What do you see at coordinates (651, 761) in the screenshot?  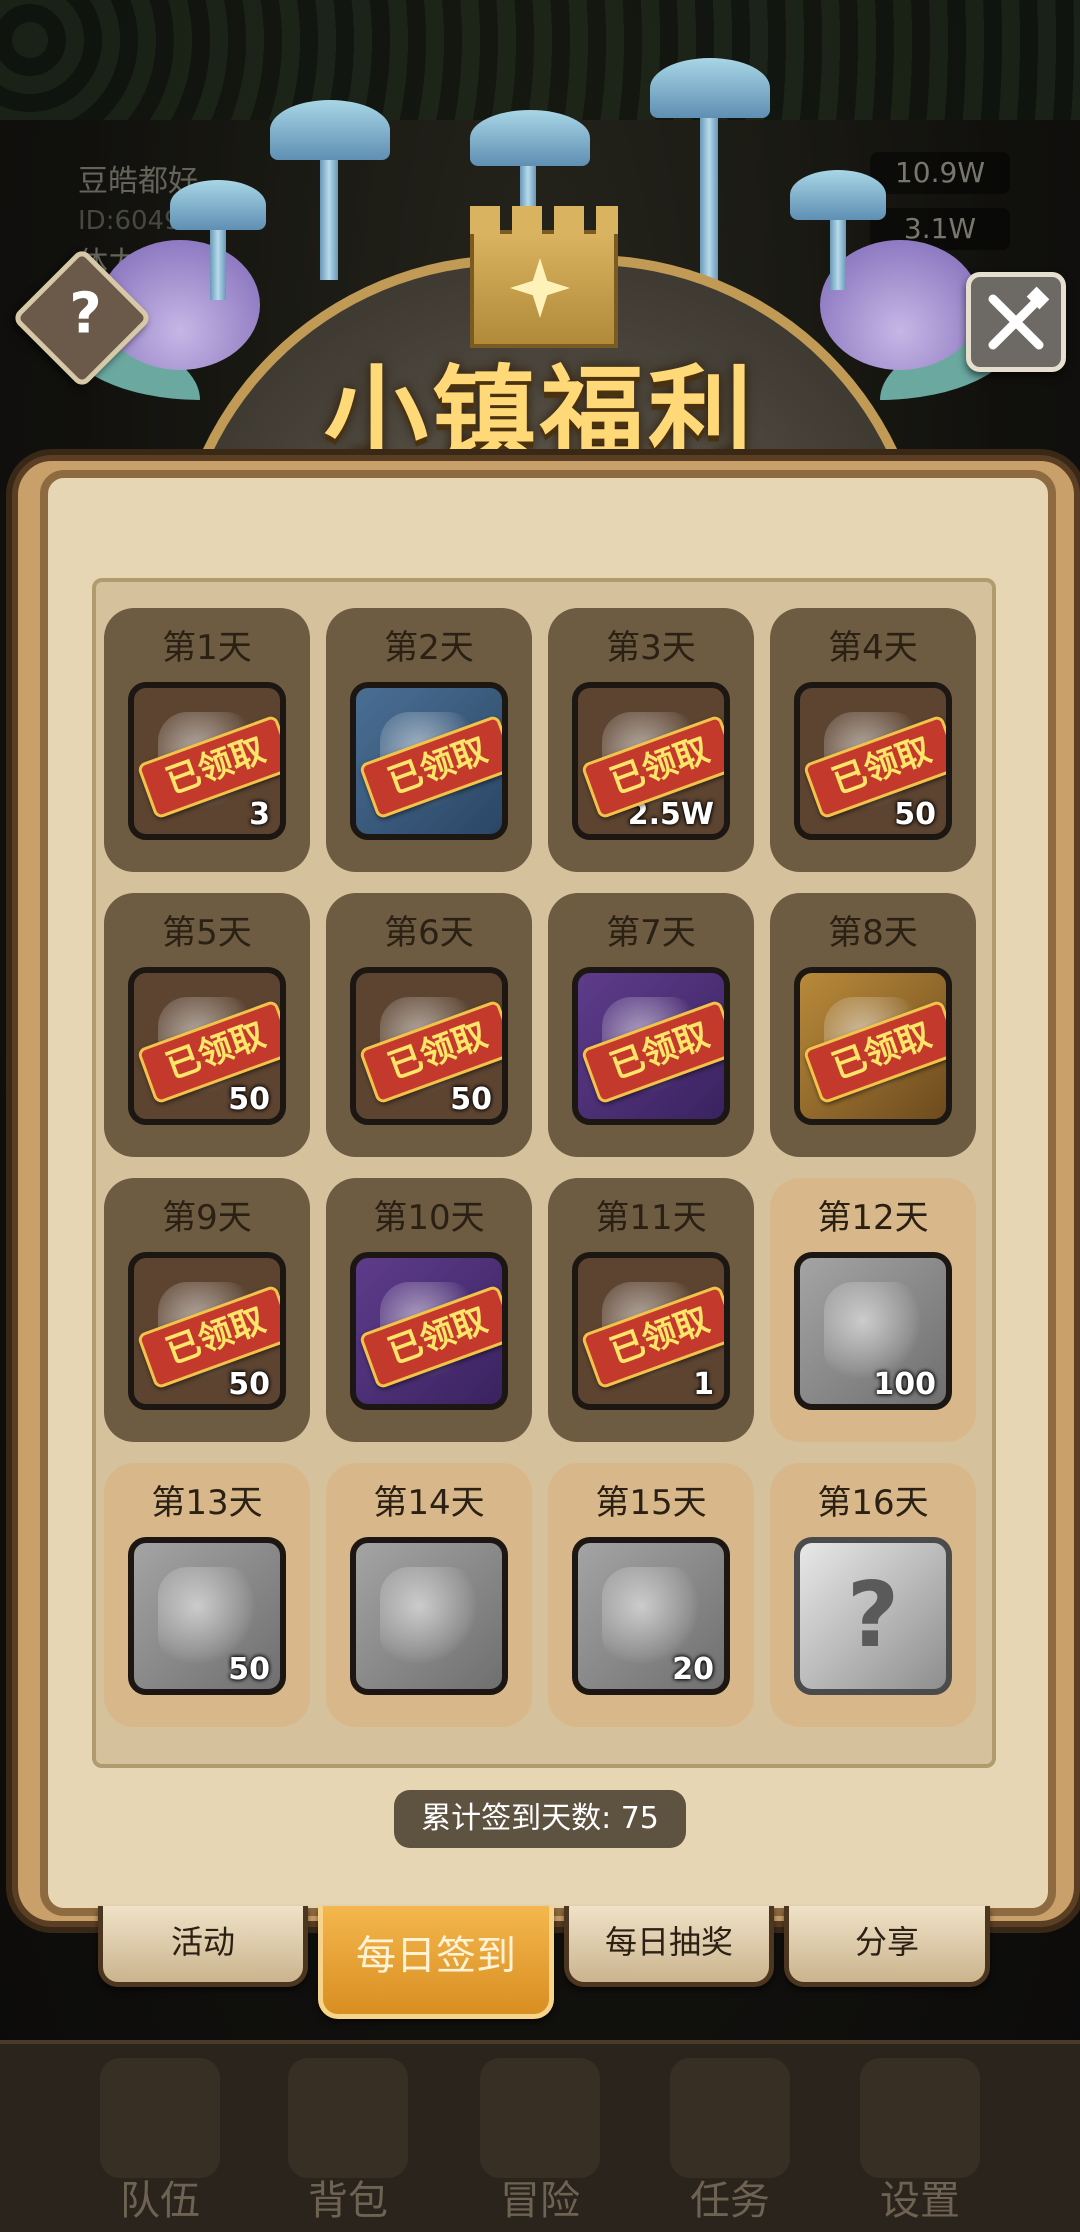 I see `reward-slot: 2.5W 已领取` at bounding box center [651, 761].